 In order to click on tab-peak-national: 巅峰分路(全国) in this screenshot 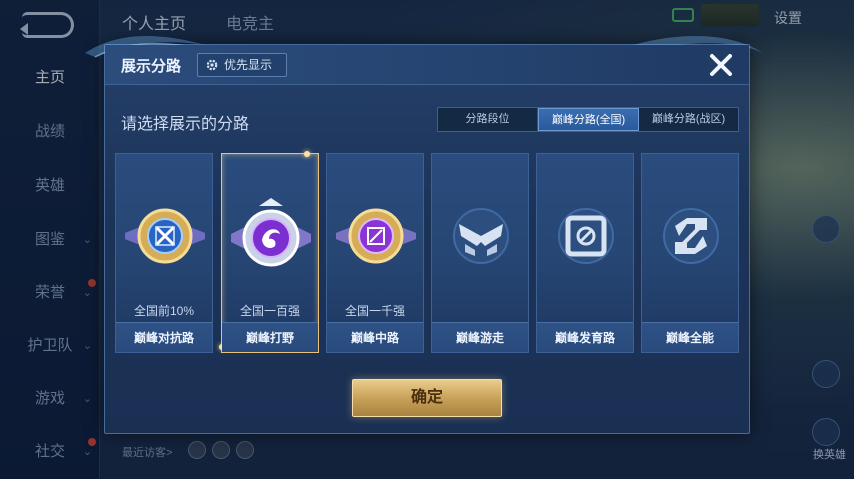, I will do `click(588, 119)`.